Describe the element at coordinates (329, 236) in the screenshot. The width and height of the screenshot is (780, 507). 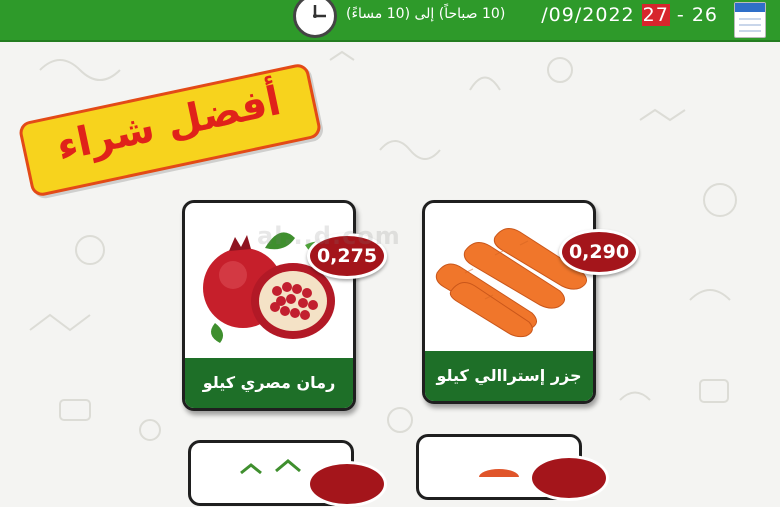
I see `watermark: al...d.com` at that location.